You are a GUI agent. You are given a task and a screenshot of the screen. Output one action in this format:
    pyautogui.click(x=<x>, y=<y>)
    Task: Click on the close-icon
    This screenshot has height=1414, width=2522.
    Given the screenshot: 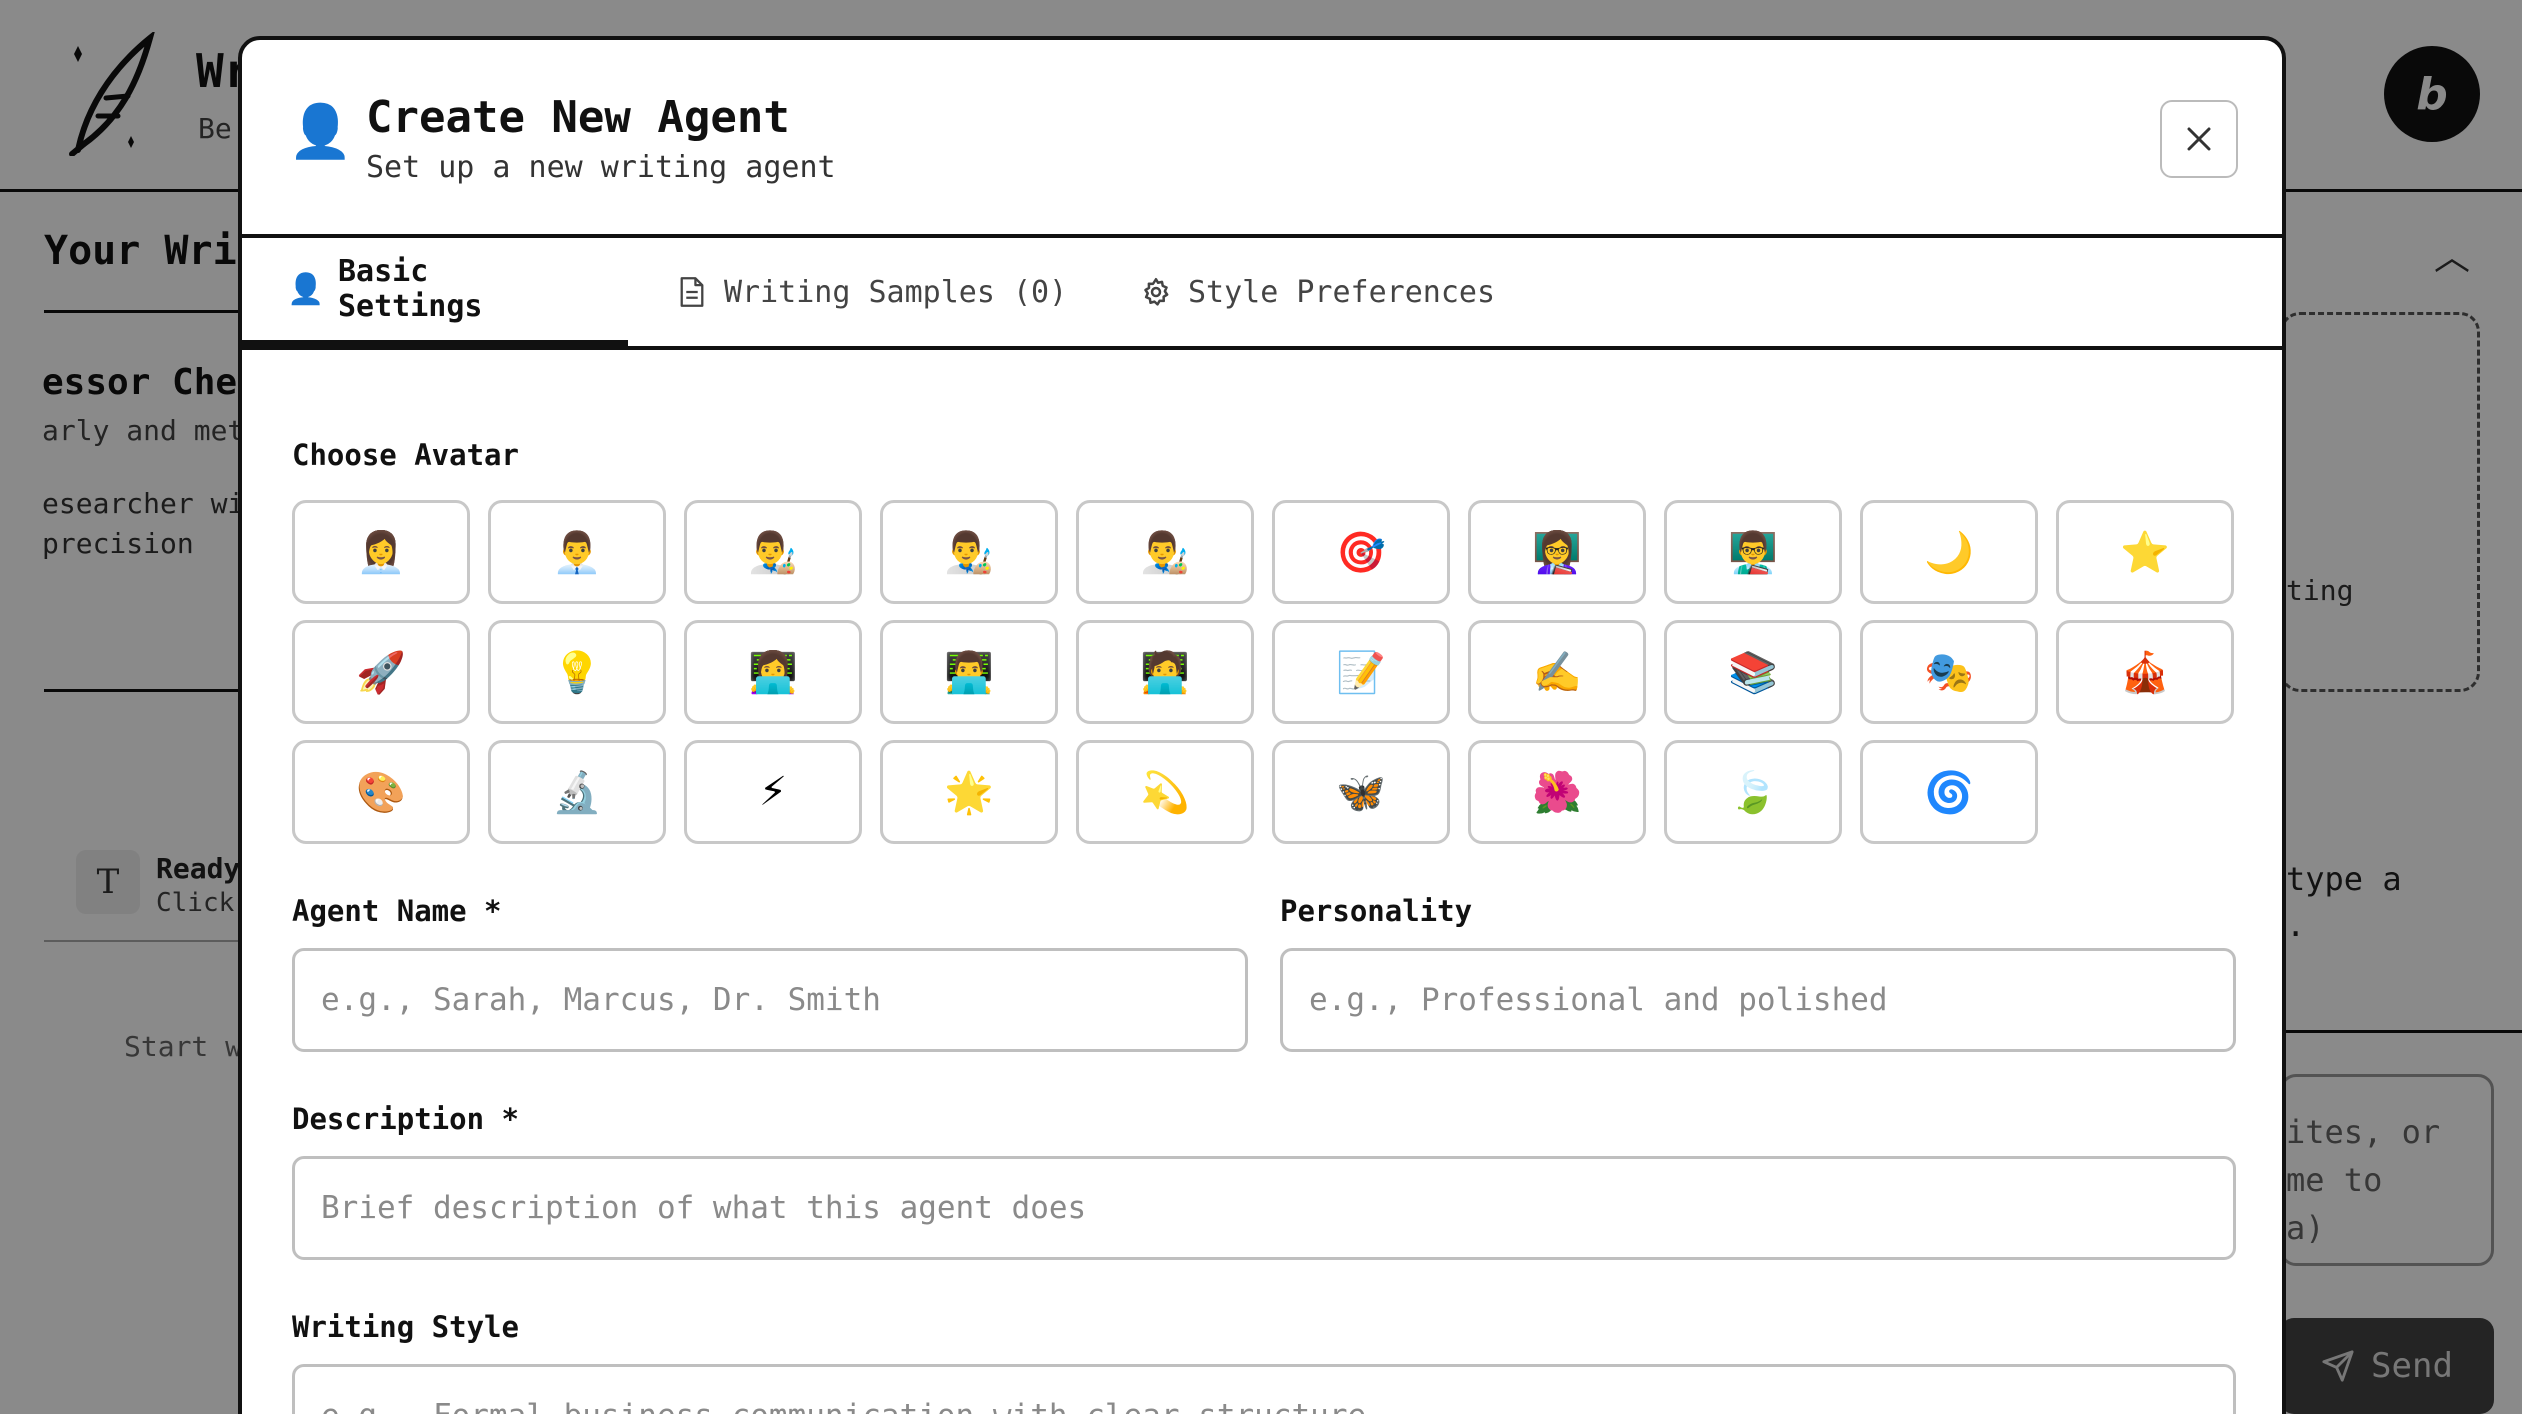 What is the action you would take?
    pyautogui.click(x=2199, y=139)
    